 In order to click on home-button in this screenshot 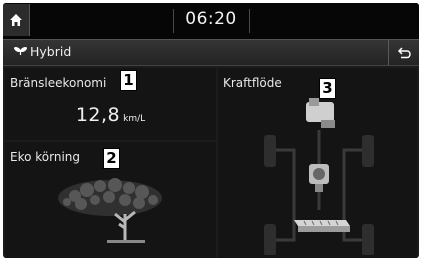, I will do `click(16, 20)`.